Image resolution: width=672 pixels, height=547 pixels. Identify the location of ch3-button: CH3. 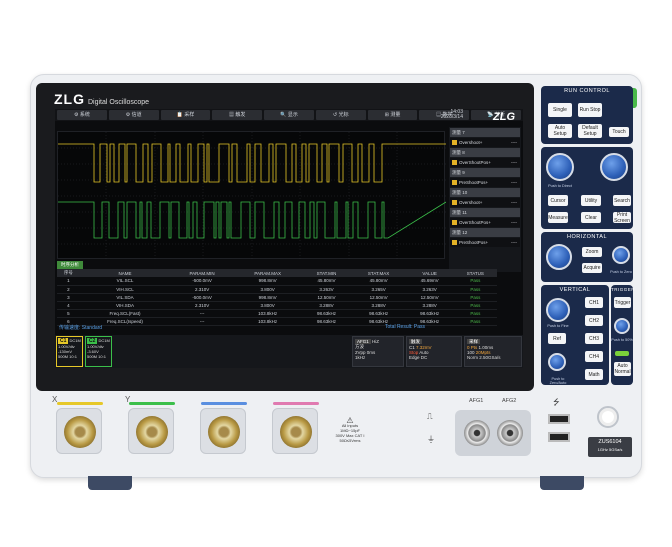
(594, 338).